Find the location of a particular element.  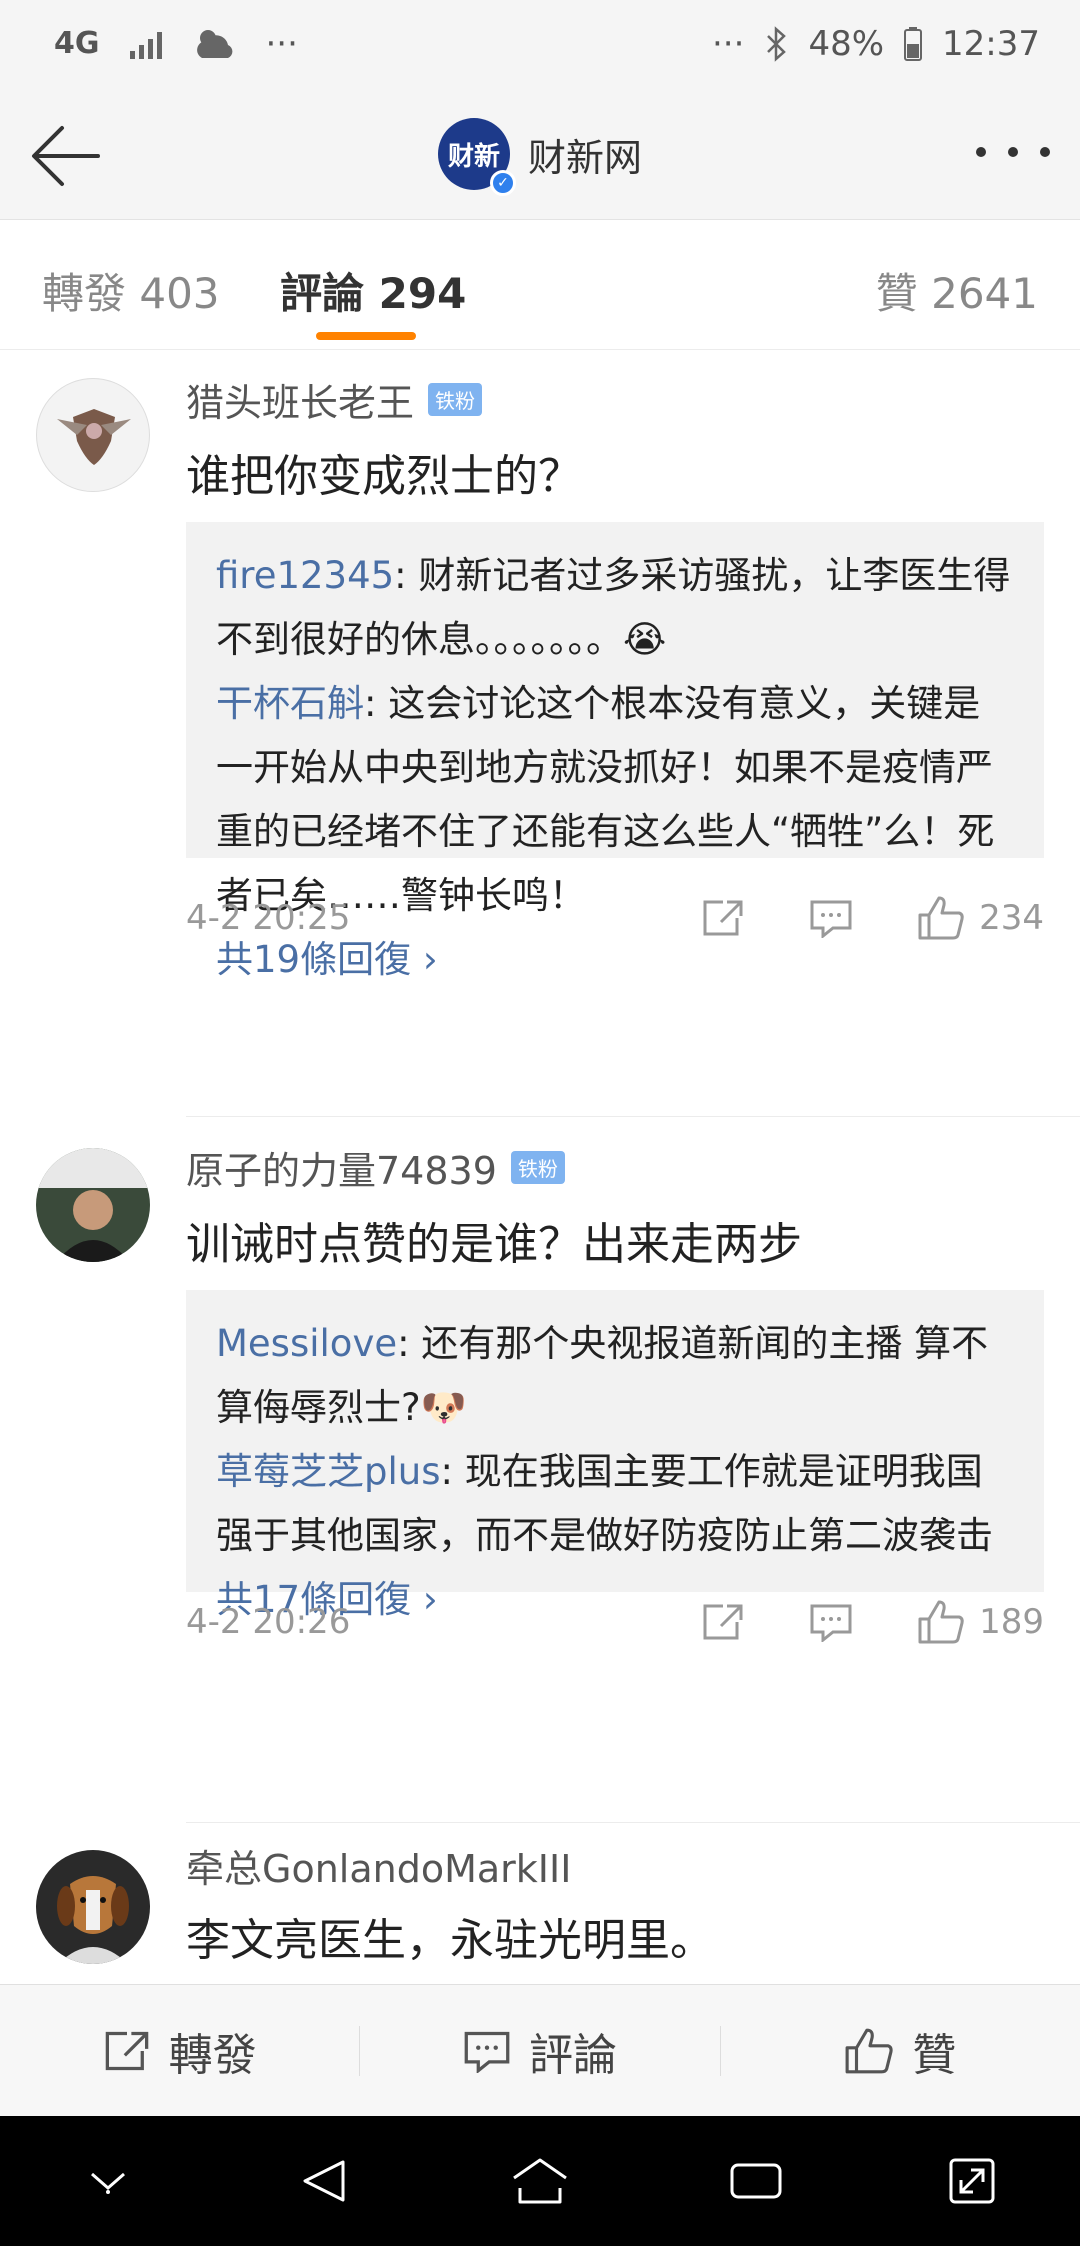

like-button: 189 is located at coordinates (980, 1622).